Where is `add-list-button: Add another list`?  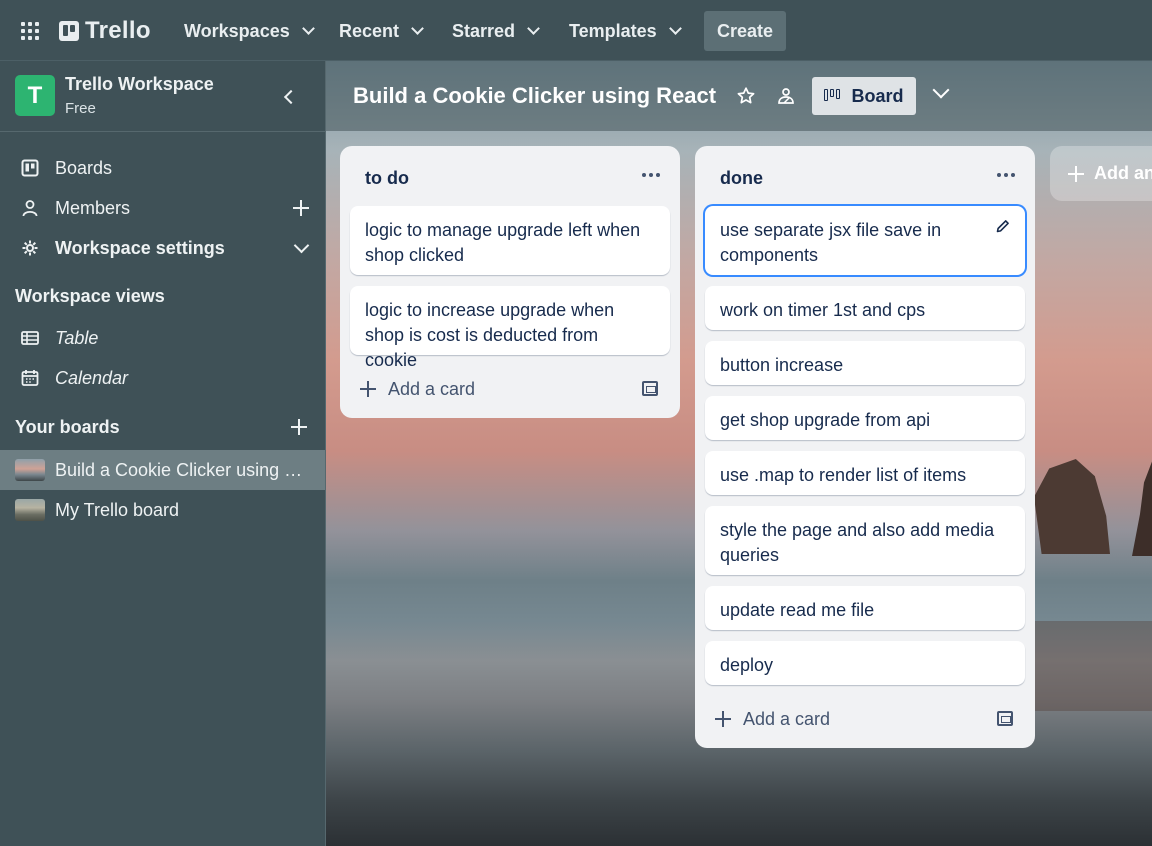
add-list-button: Add another list is located at coordinates (1101, 173).